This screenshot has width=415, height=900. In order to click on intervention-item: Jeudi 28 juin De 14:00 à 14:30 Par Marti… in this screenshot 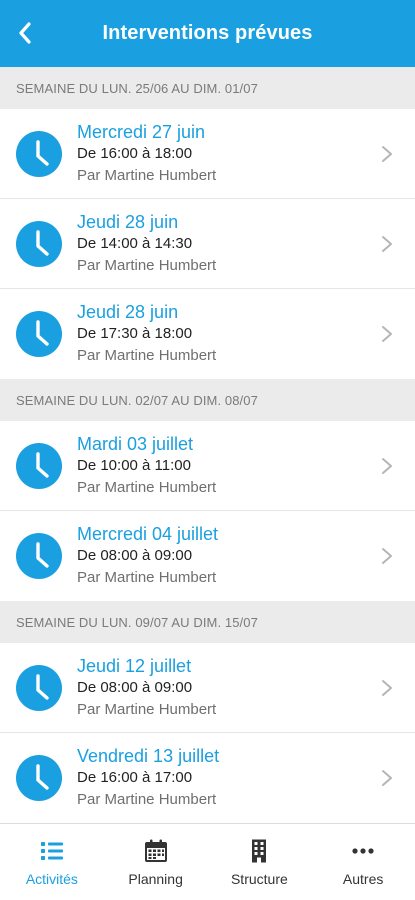, I will do `click(207, 244)`.